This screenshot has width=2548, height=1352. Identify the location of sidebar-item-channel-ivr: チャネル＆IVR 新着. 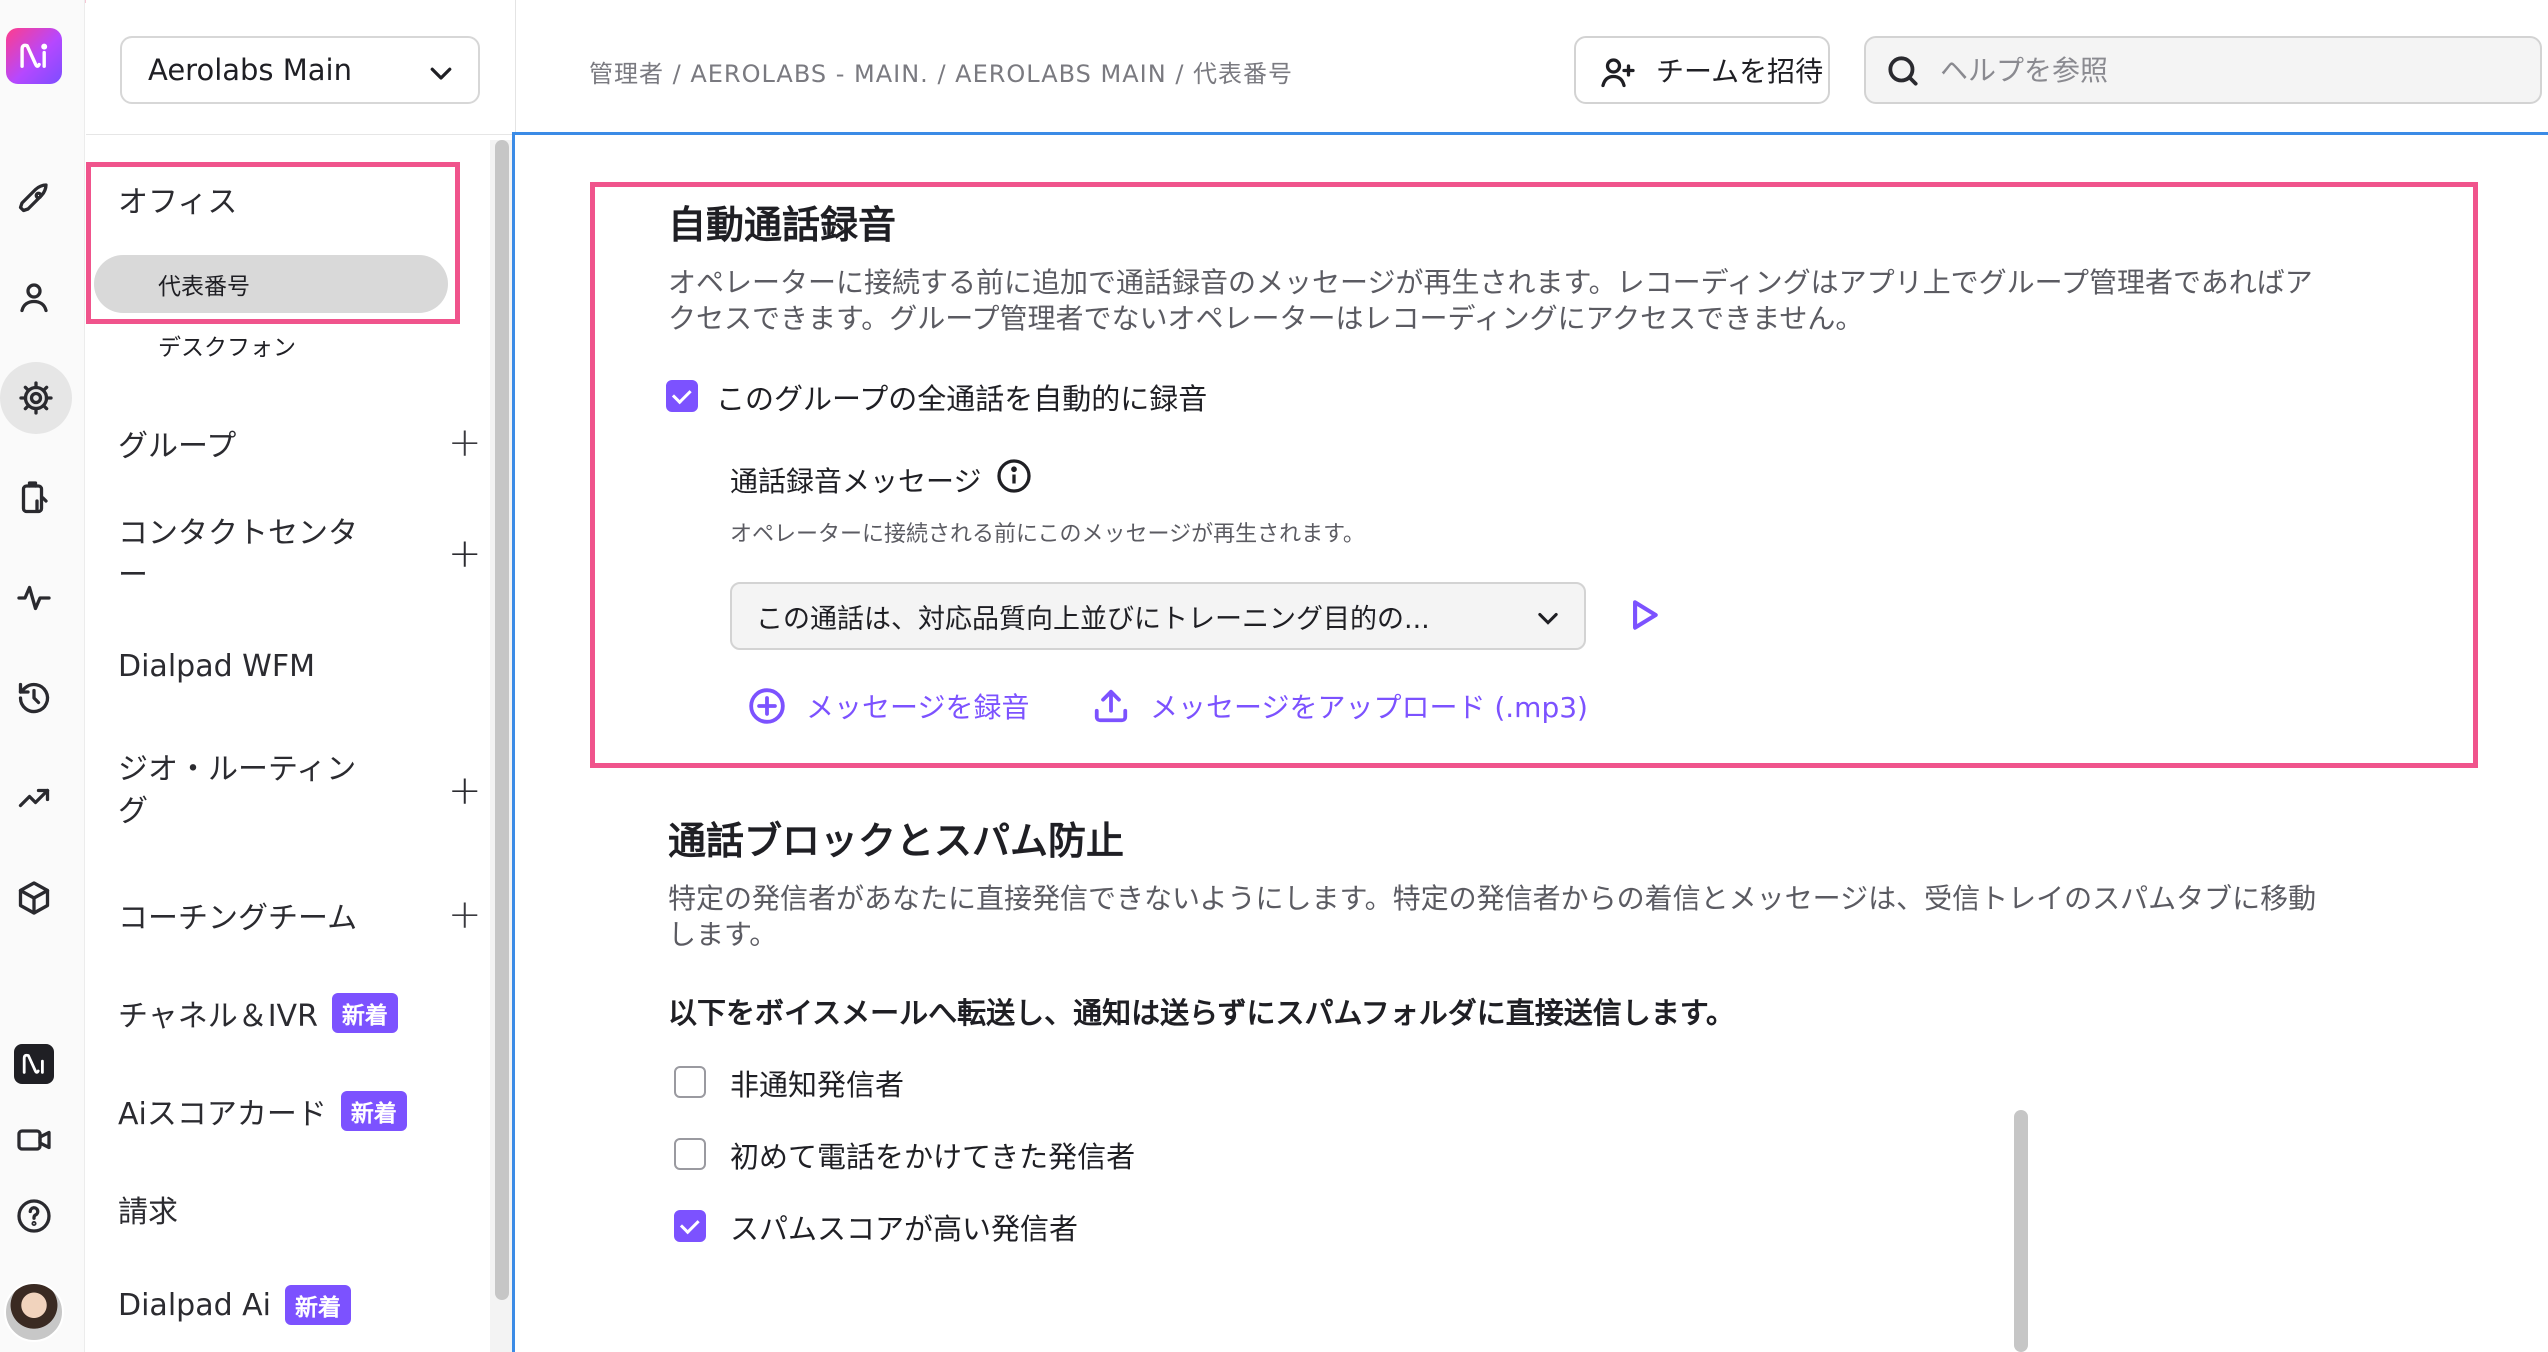
(258, 1013).